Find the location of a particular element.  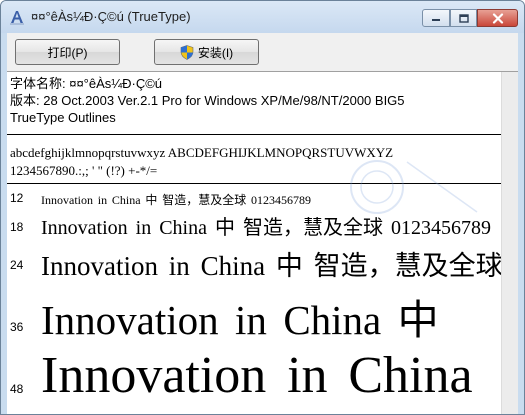

sample-text: Innovation in China 中 智造，慧及全球 0123456789 is located at coordinates (176, 200).